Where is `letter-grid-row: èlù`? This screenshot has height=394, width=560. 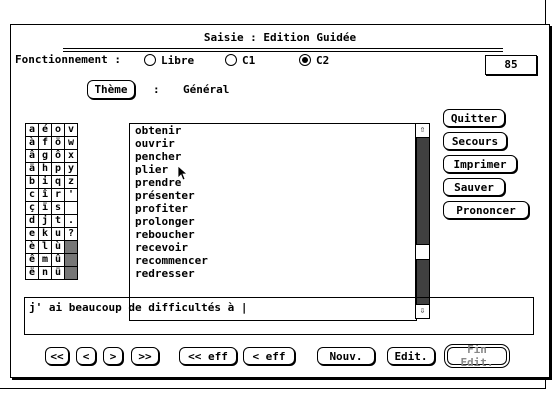 letter-grid-row: èlù is located at coordinates (51, 247).